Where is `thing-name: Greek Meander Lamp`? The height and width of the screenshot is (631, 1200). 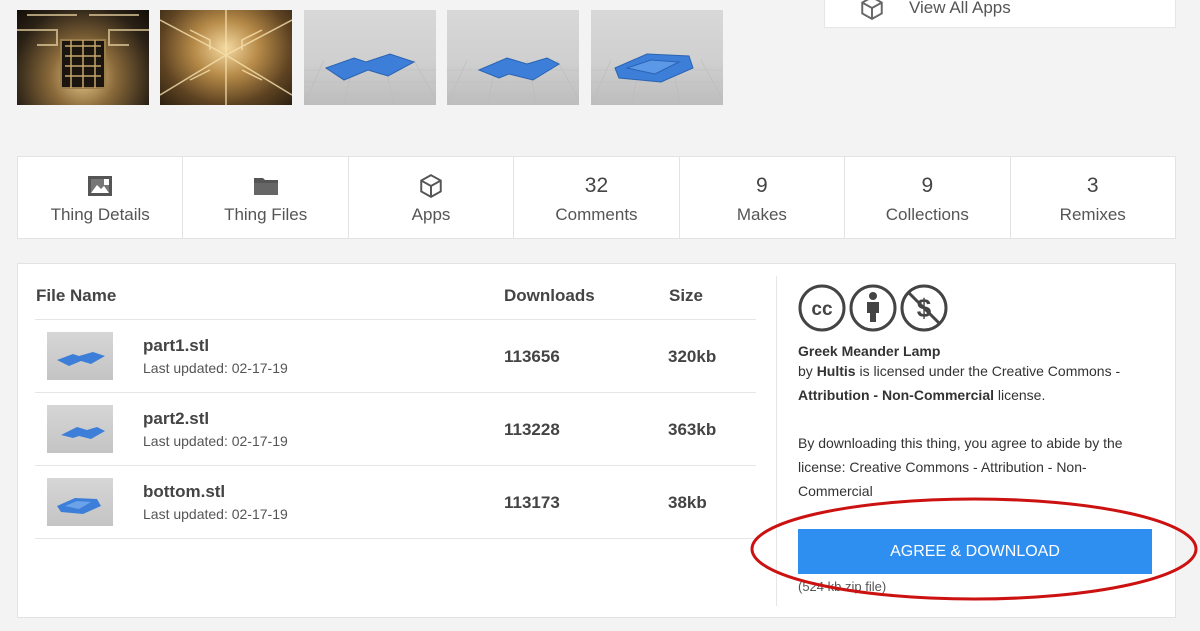 thing-name: Greek Meander Lamp is located at coordinates (978, 351).